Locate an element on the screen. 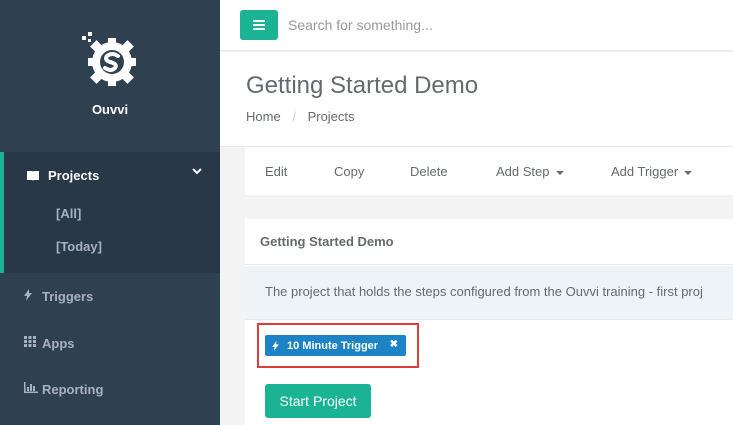 This screenshot has width=733, height=425. add-trigger-dropdown: Add Trigger is located at coordinates (652, 171).